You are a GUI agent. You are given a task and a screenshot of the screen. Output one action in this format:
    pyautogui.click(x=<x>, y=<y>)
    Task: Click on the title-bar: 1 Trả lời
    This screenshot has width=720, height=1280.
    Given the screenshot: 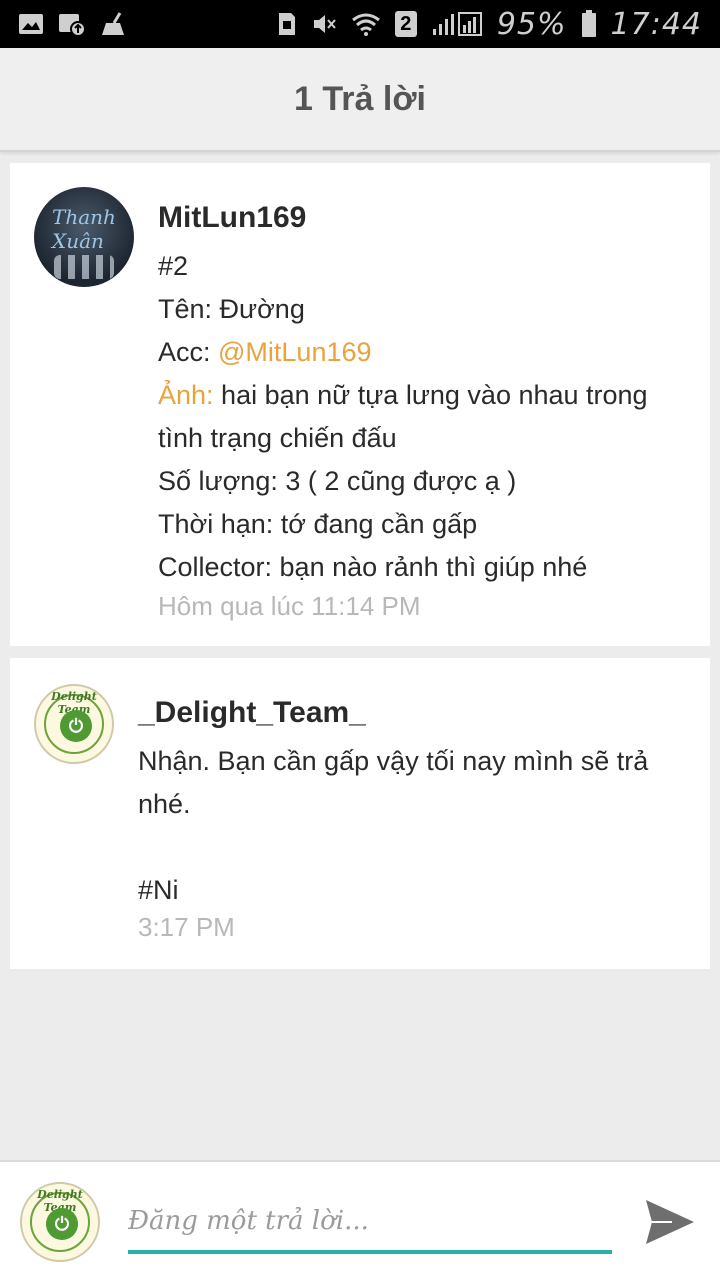 What is the action you would take?
    pyautogui.click(x=360, y=100)
    